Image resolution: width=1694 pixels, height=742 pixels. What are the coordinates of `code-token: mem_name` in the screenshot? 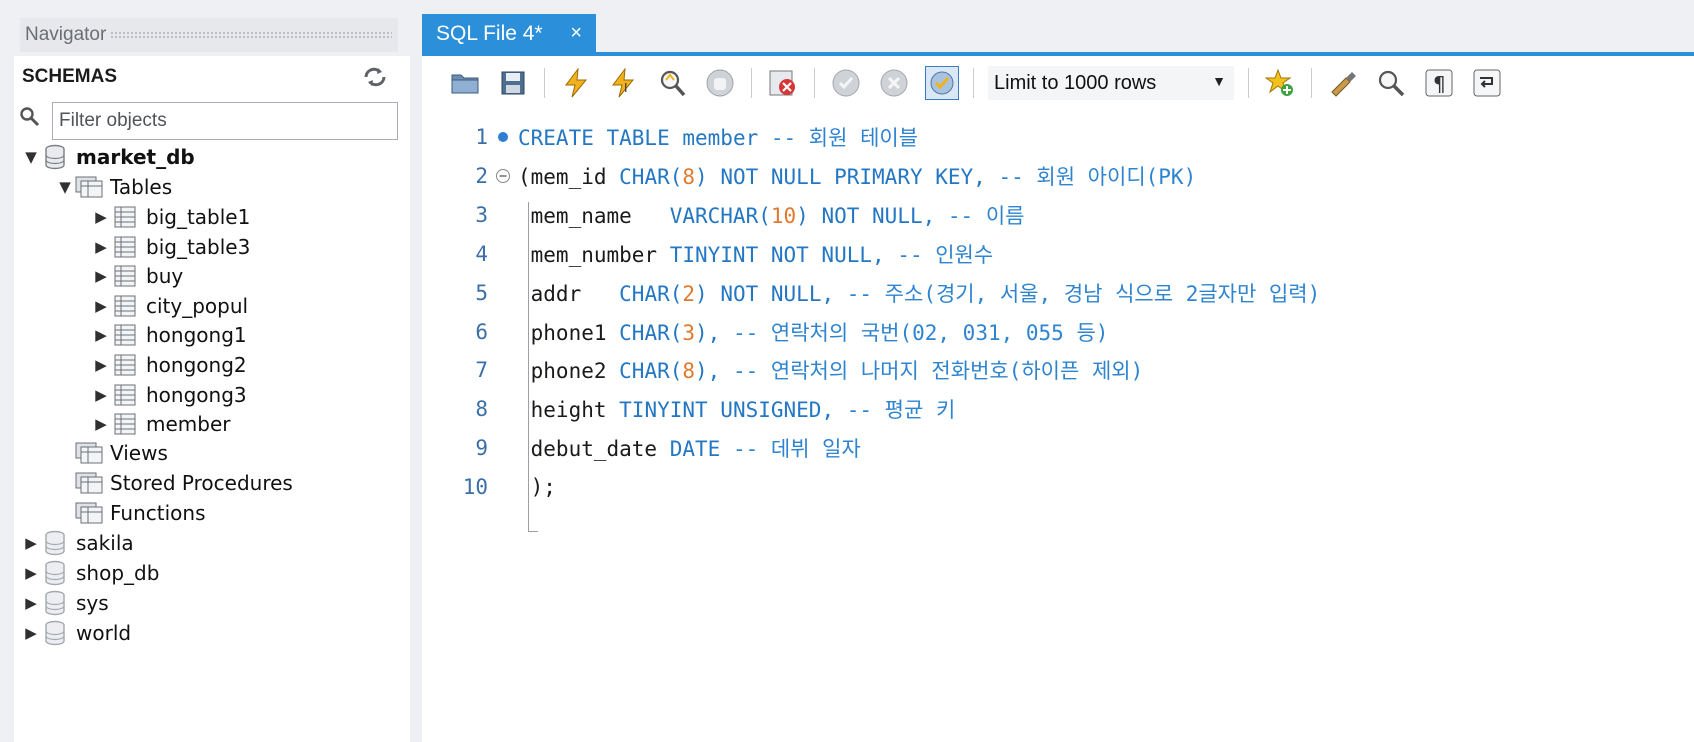 It's located at (594, 215).